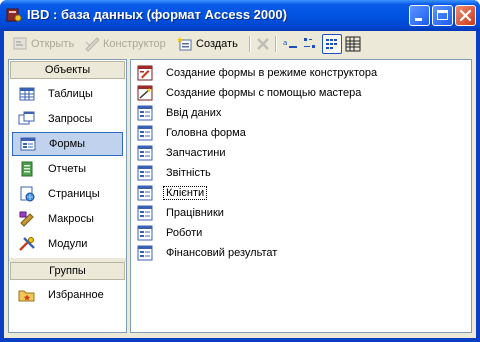 This screenshot has height=342, width=480. I want to click on list-item-label: Клієнти, so click(185, 193).